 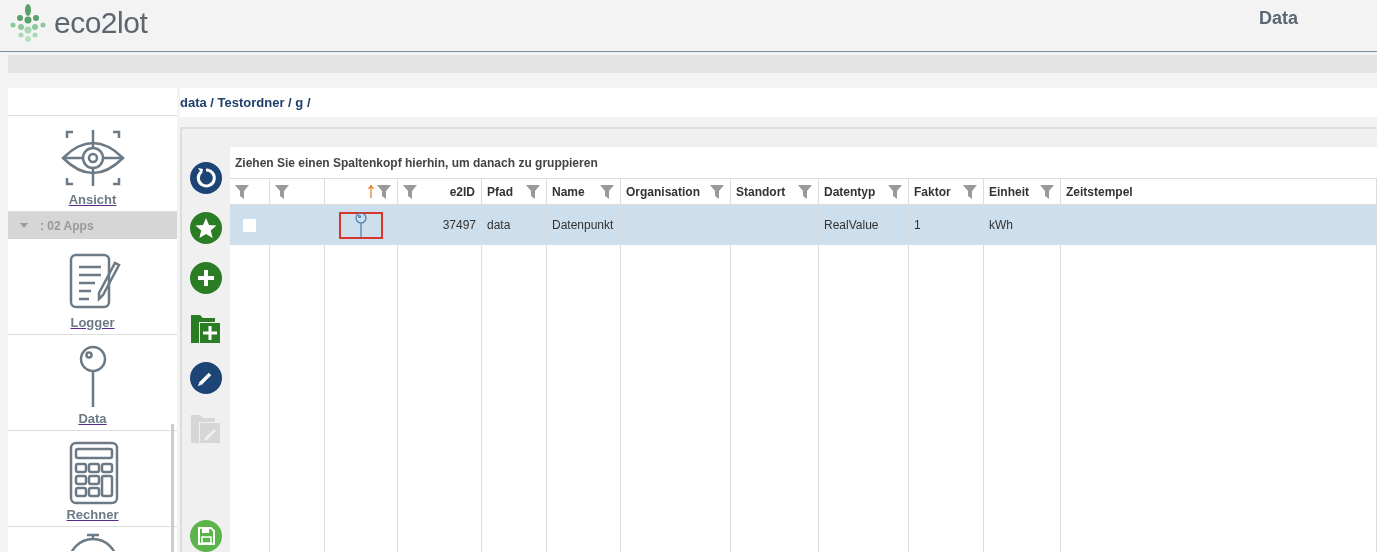 I want to click on cell-text: 1, so click(x=917, y=225).